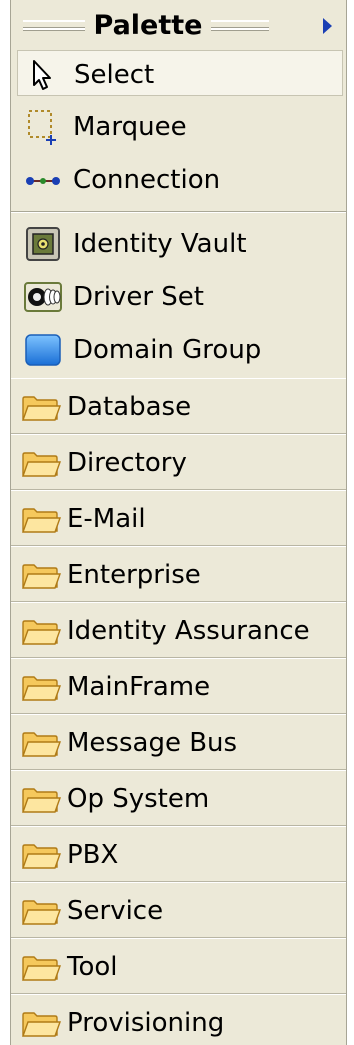 Image resolution: width=354 pixels, height=1045 pixels. I want to click on tool-marquee: Marquee, so click(180, 126).